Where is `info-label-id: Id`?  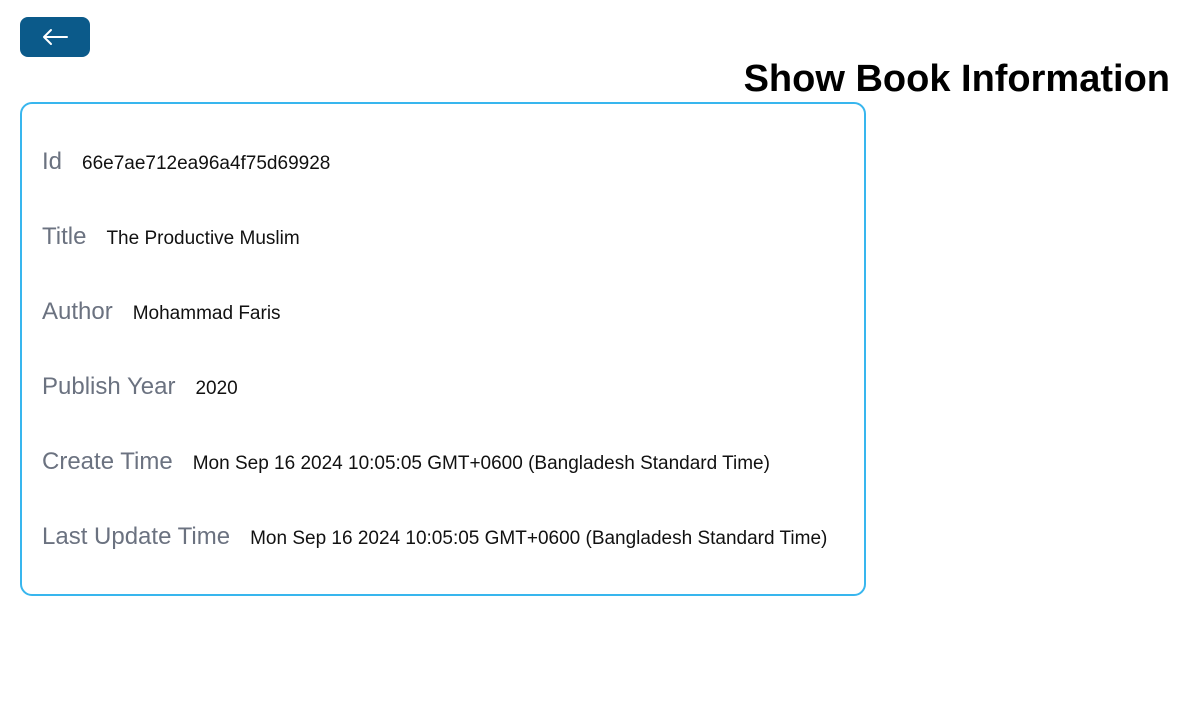 info-label-id: Id is located at coordinates (52, 161).